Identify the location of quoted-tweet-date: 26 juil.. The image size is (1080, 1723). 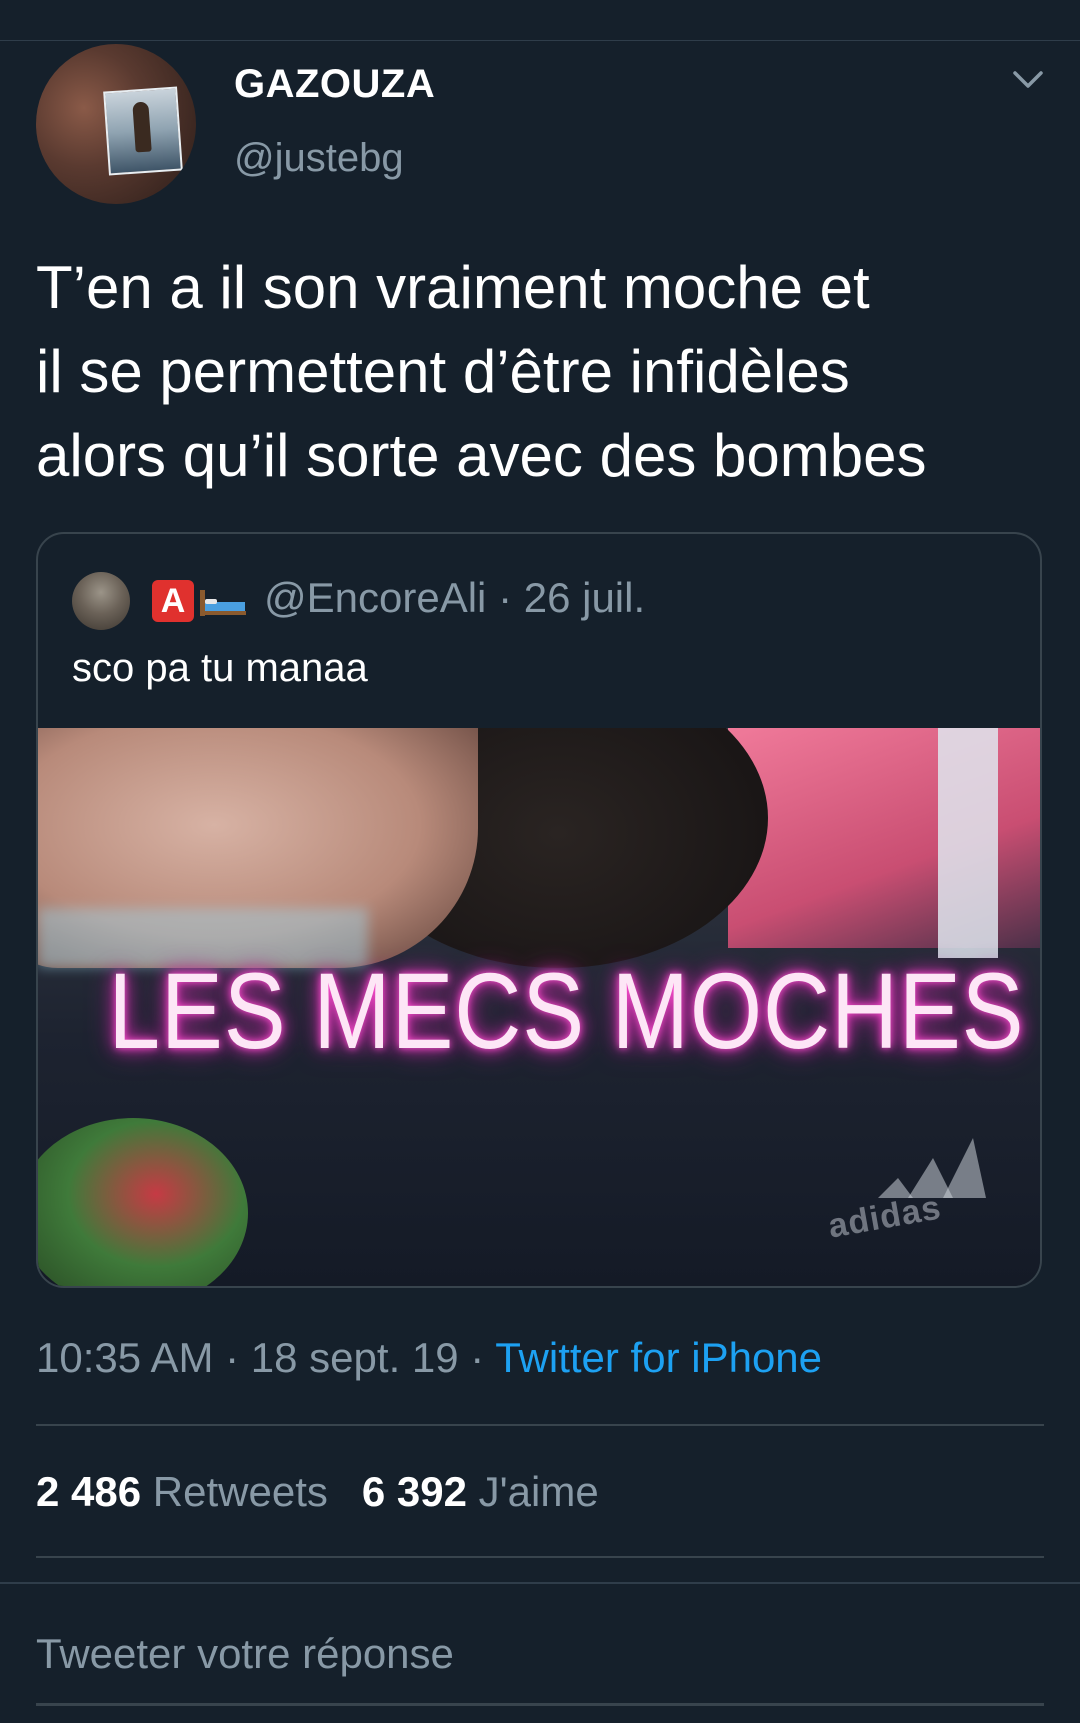
(584, 597).